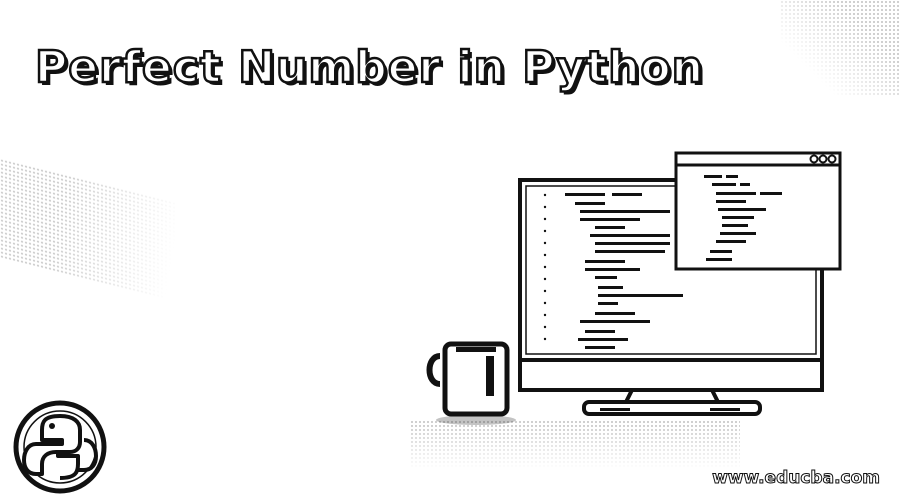  Describe the element at coordinates (60, 447) in the screenshot. I see `python-logo-icon` at that location.